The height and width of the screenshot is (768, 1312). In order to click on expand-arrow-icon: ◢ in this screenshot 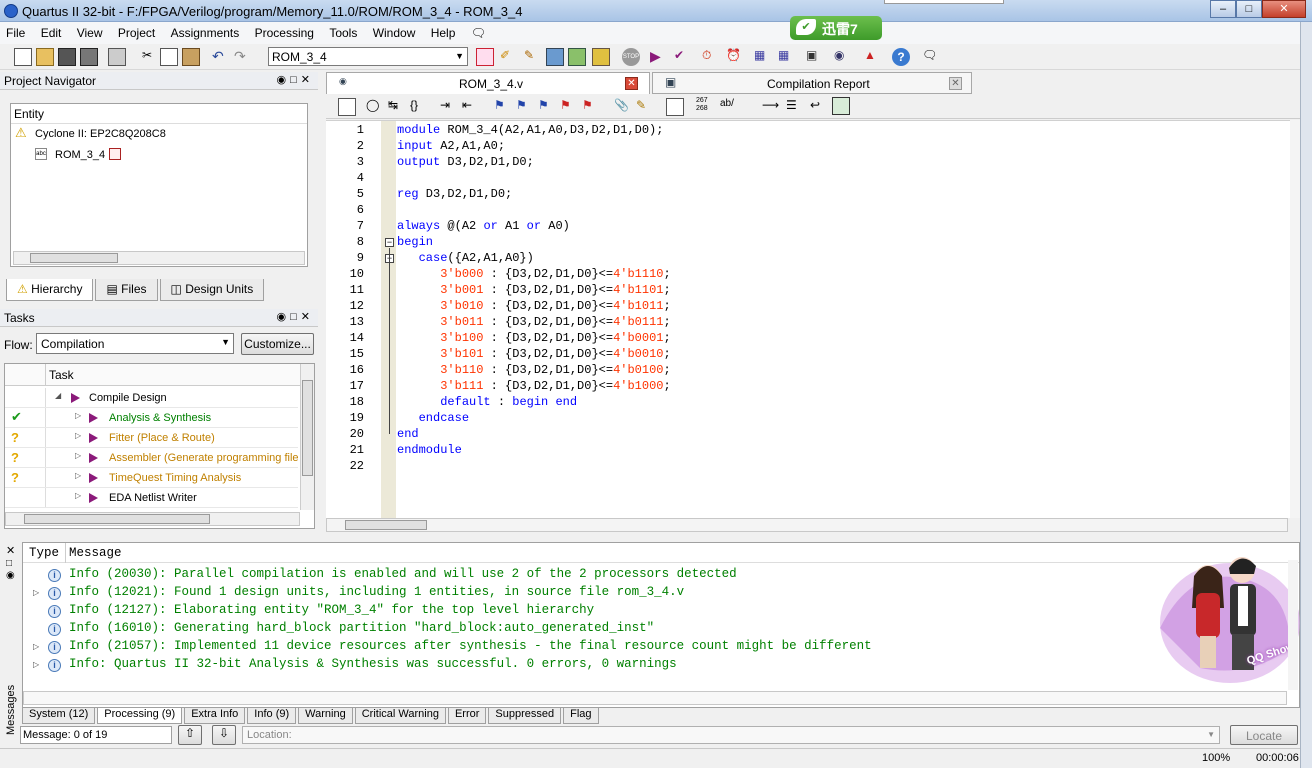, I will do `click(58, 395)`.